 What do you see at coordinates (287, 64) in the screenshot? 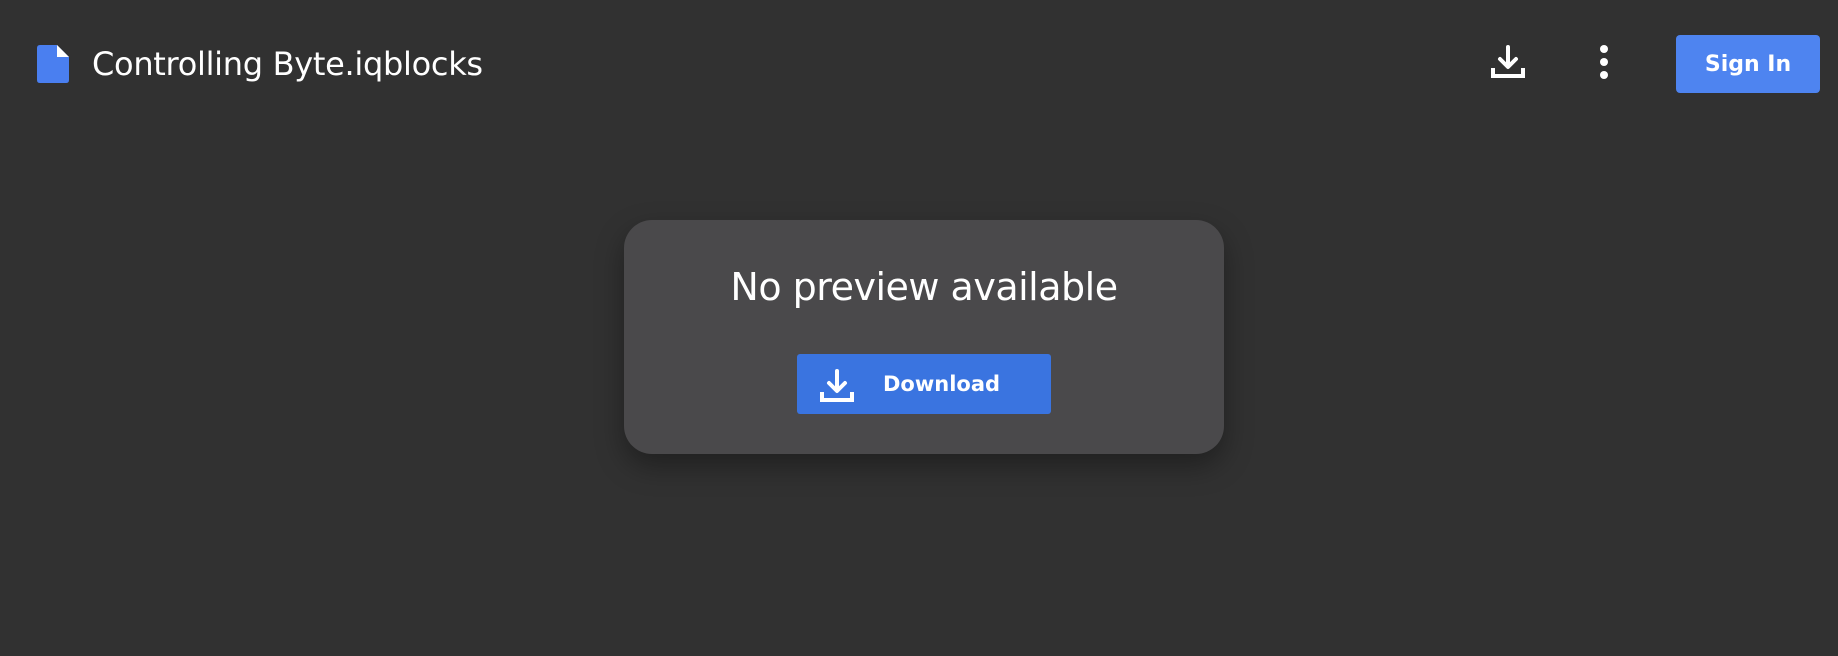
I see `file-title: Controlling Byte.iqblocks` at bounding box center [287, 64].